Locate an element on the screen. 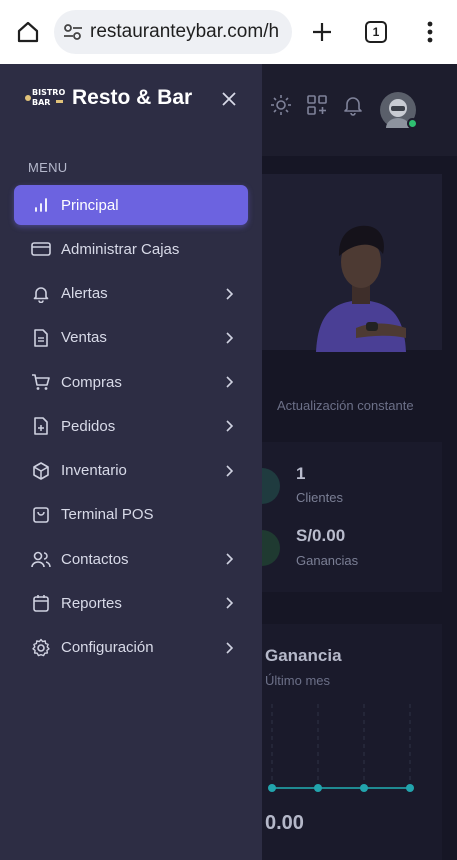 Image resolution: width=457 pixels, height=860 pixels. sidebar-item-administrar-cajas: Administrar Cajas is located at coordinates (131, 249).